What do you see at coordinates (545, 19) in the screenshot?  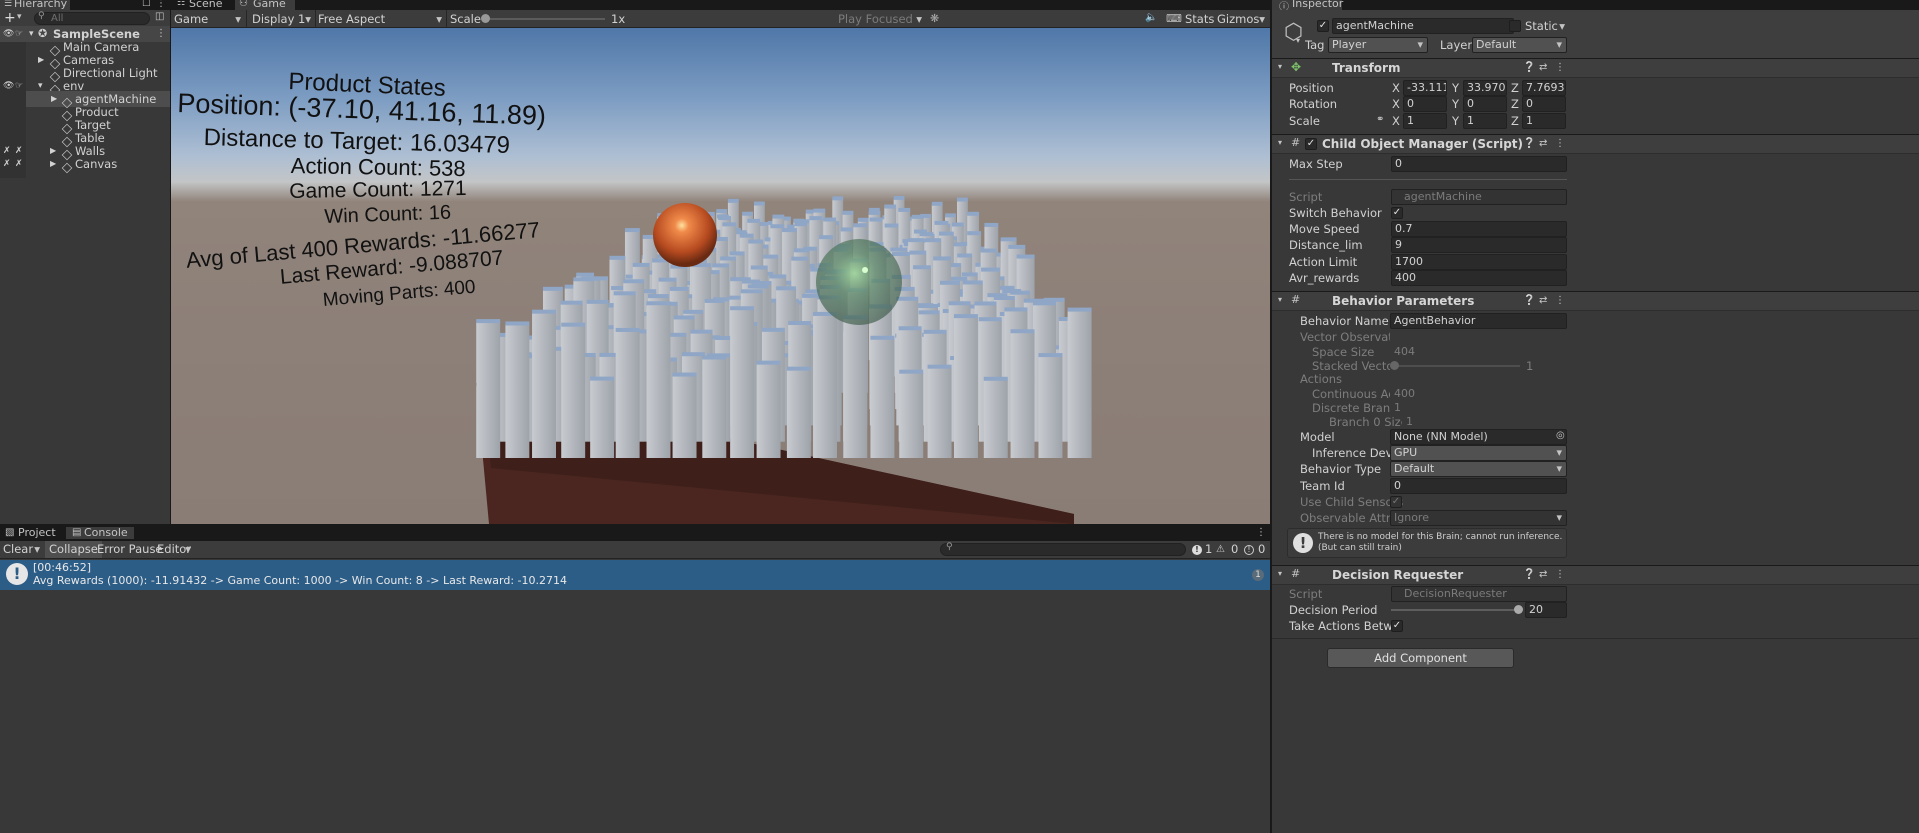 I see `scale-slider-track` at bounding box center [545, 19].